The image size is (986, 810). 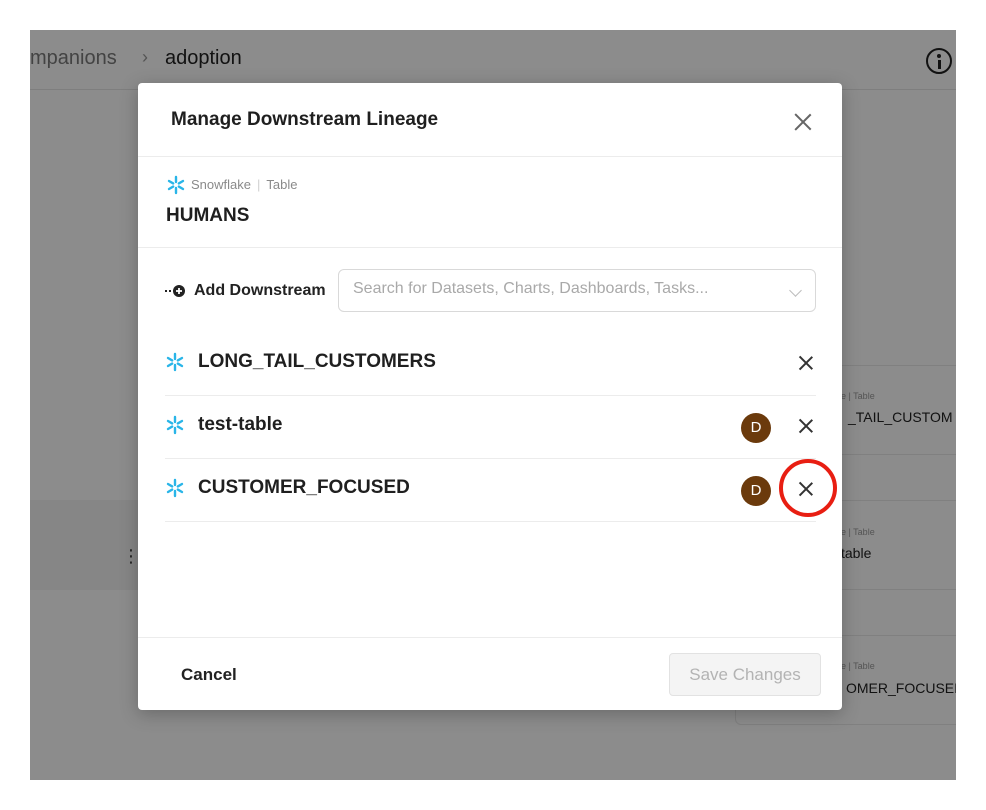 What do you see at coordinates (304, 488) in the screenshot?
I see `downstream-name: CUSTOMER_FOCUSED` at bounding box center [304, 488].